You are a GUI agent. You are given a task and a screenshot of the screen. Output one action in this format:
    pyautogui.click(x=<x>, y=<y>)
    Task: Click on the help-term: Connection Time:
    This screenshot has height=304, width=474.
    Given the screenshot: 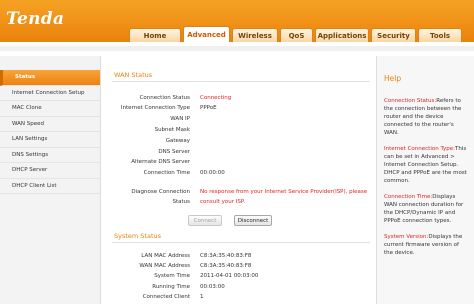 What is the action you would take?
    pyautogui.click(x=408, y=197)
    